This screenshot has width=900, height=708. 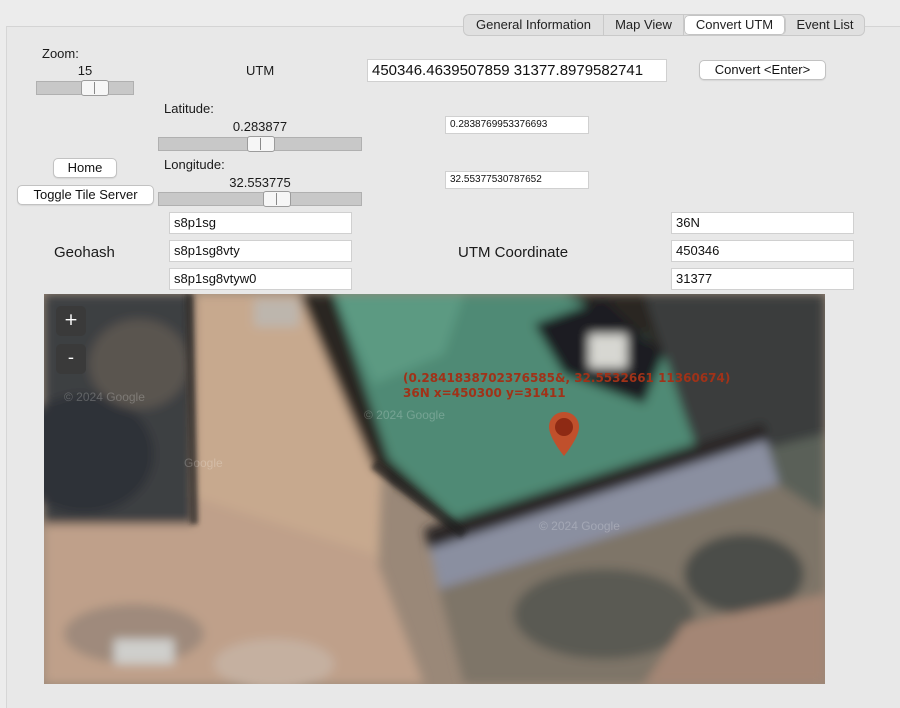 What do you see at coordinates (644, 25) in the screenshot?
I see `tab-map-view: Map View` at bounding box center [644, 25].